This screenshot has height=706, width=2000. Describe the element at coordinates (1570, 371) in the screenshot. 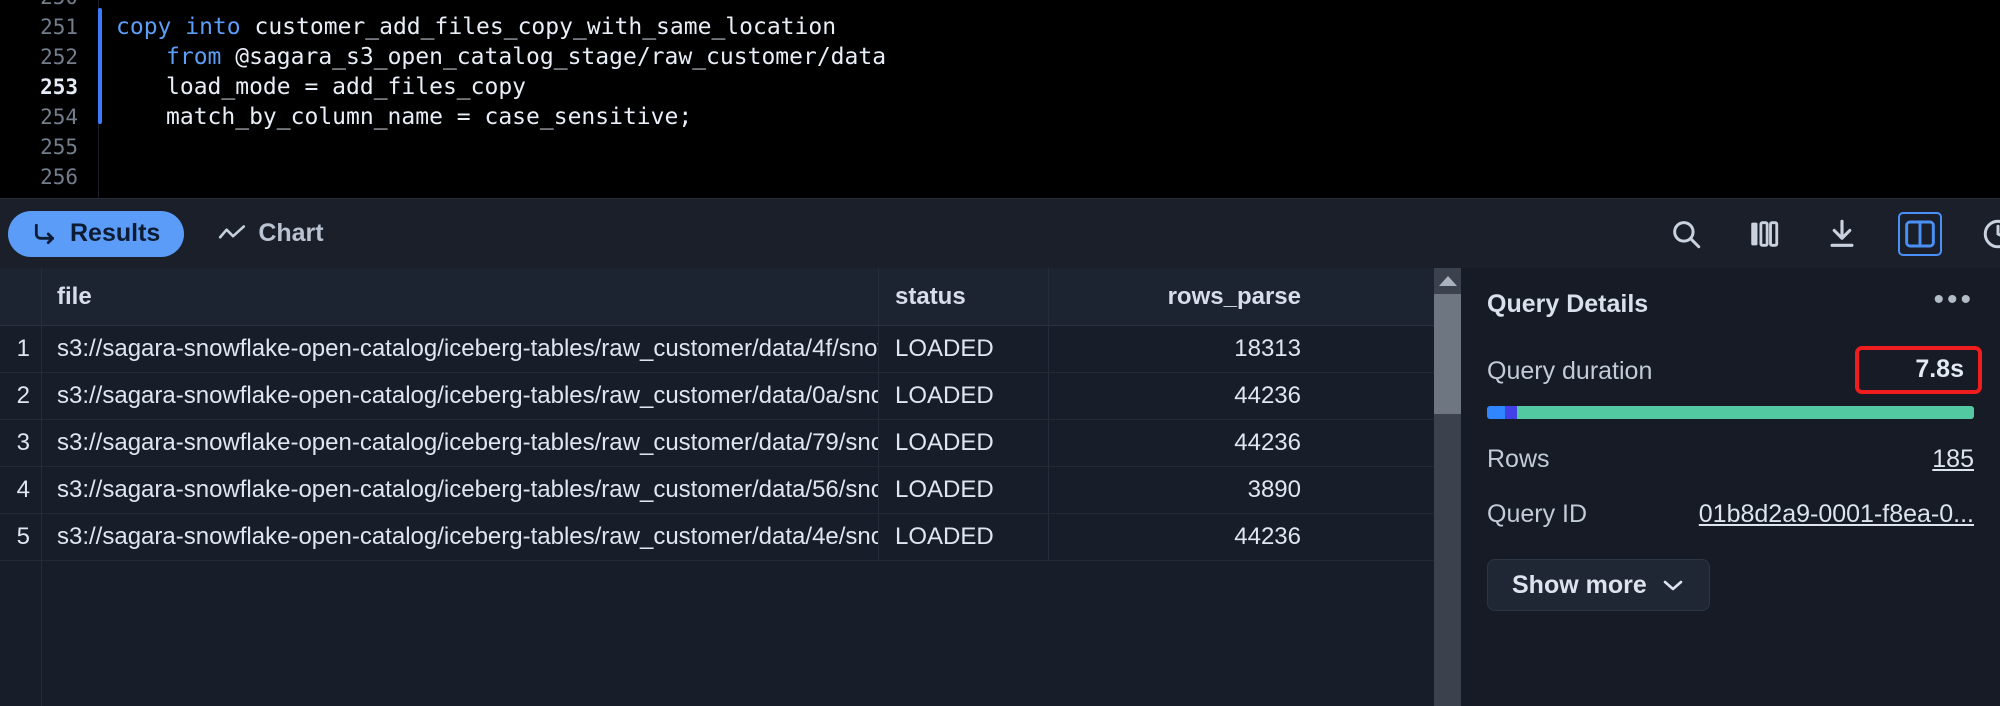

I see `query-duration-label: Query duration` at that location.